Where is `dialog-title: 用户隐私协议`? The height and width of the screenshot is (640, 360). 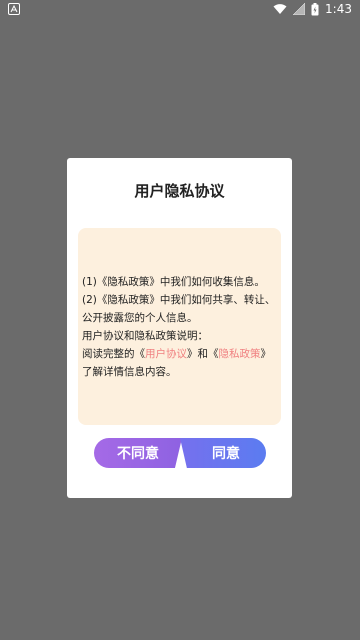
dialog-title: 用户隐私协议 is located at coordinates (179, 191).